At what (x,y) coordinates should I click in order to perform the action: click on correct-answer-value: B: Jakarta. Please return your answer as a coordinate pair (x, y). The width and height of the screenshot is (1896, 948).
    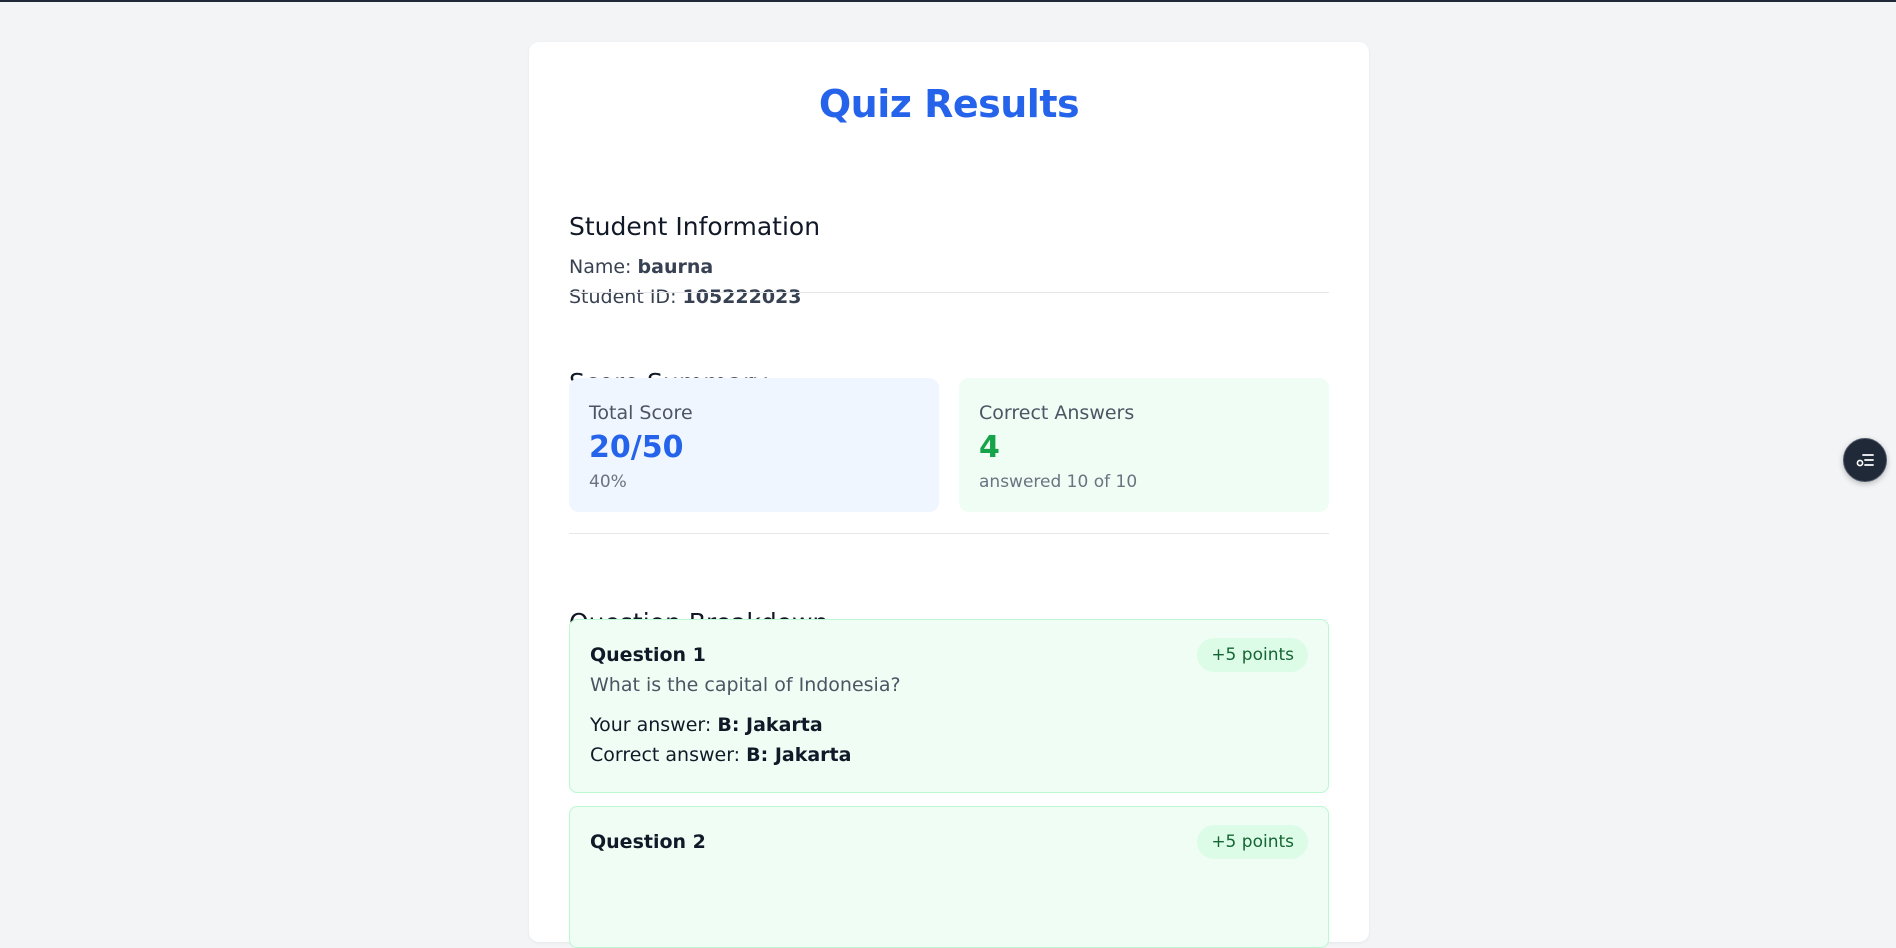
    Looking at the image, I should click on (799, 755).